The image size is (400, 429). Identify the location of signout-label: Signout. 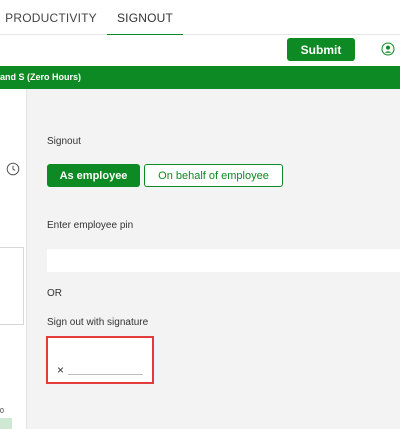
(64, 141).